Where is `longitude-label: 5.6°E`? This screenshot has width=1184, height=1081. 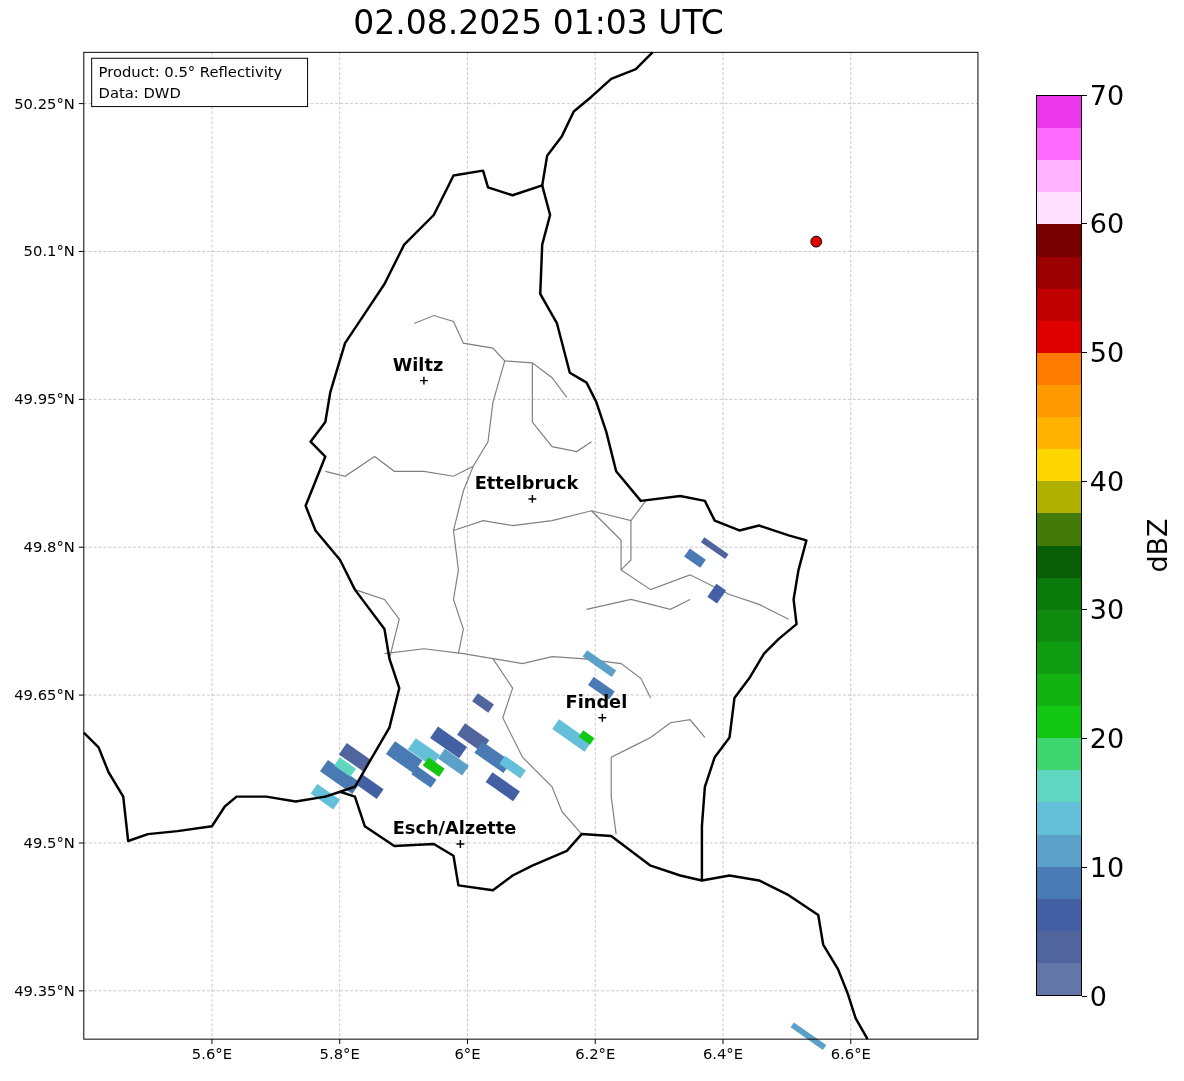 longitude-label: 5.6°E is located at coordinates (212, 1053).